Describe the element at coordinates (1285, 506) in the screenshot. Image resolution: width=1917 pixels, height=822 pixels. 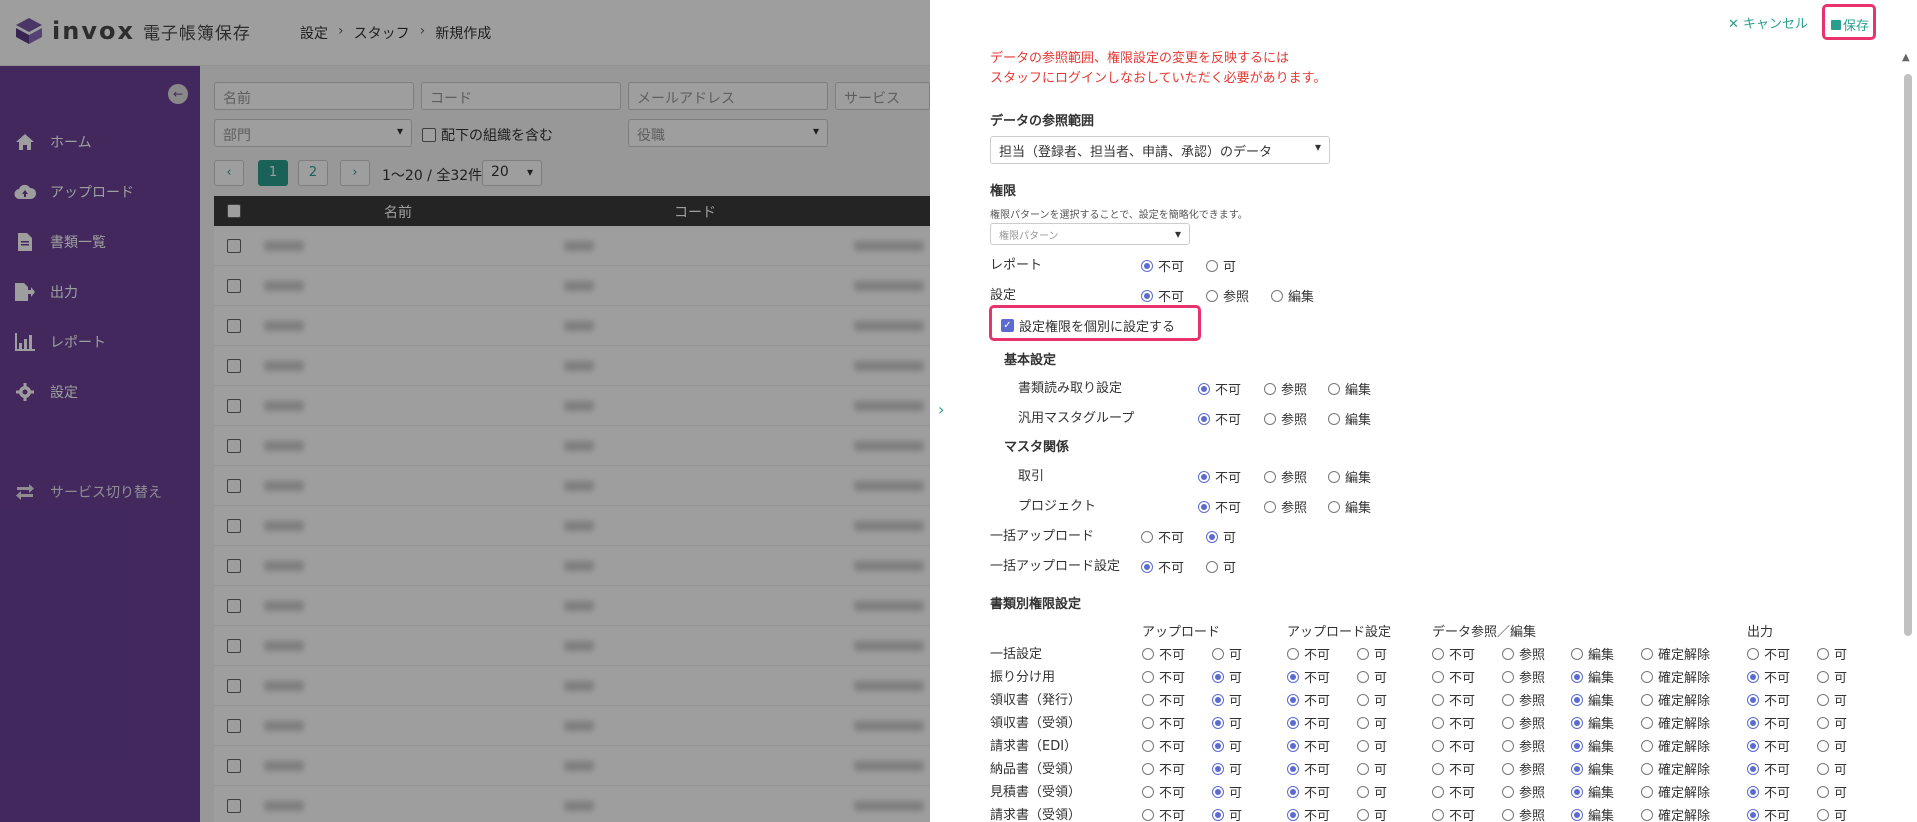
I see `project-radio-view: 参照` at that location.